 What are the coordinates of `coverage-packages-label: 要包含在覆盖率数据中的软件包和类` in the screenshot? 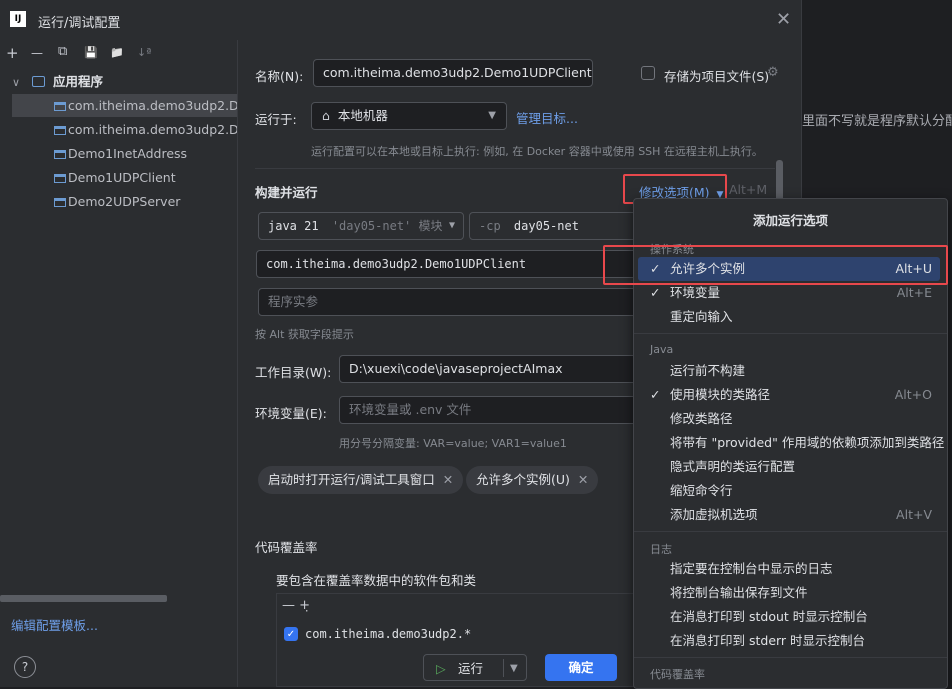 It's located at (376, 580).